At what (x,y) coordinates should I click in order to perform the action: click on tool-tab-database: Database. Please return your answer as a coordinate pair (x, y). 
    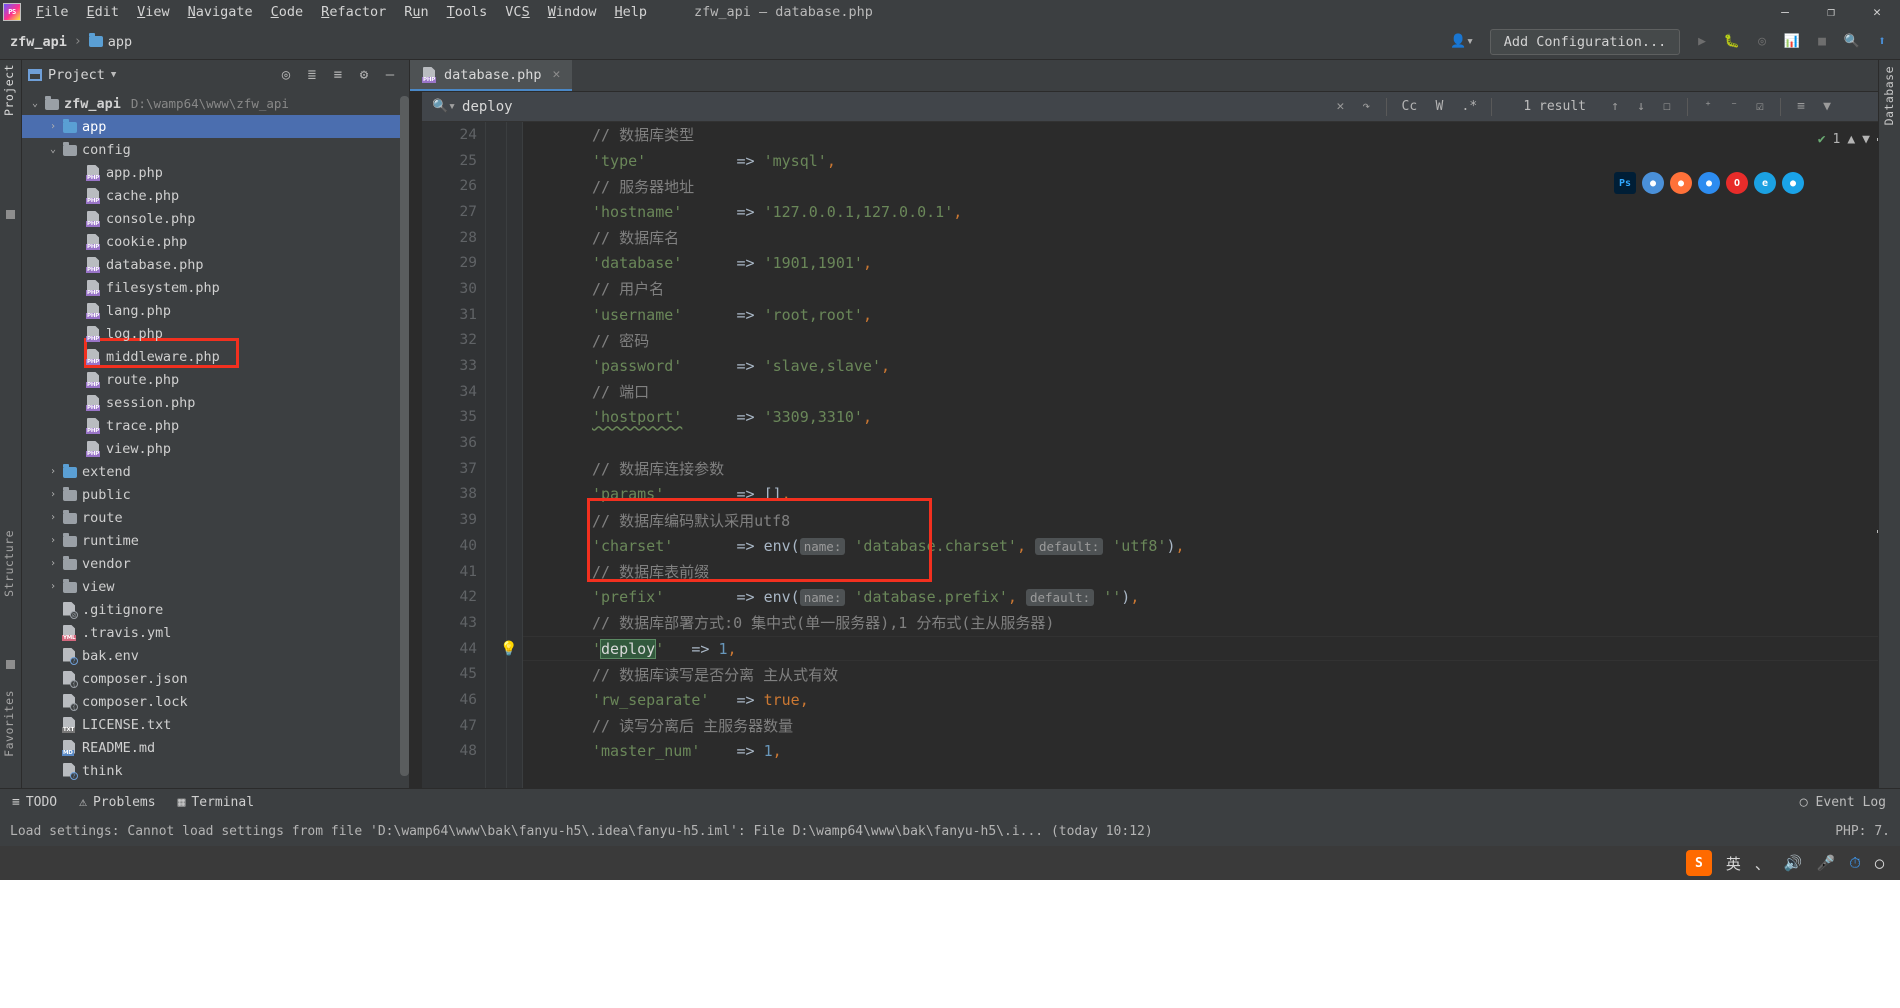
    Looking at the image, I should click on (1889, 95).